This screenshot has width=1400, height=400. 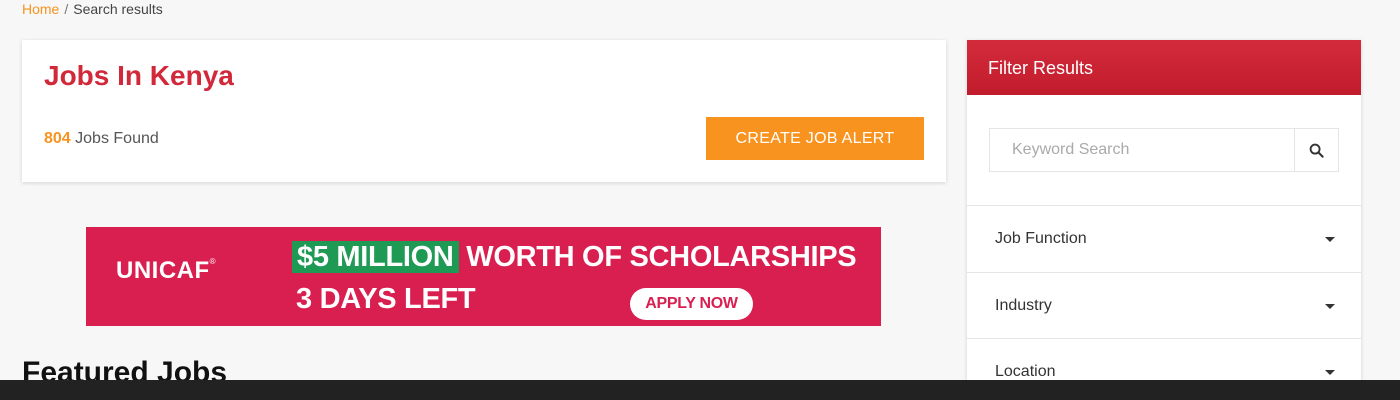 I want to click on filter-industry-label: Industry, so click(x=1023, y=305).